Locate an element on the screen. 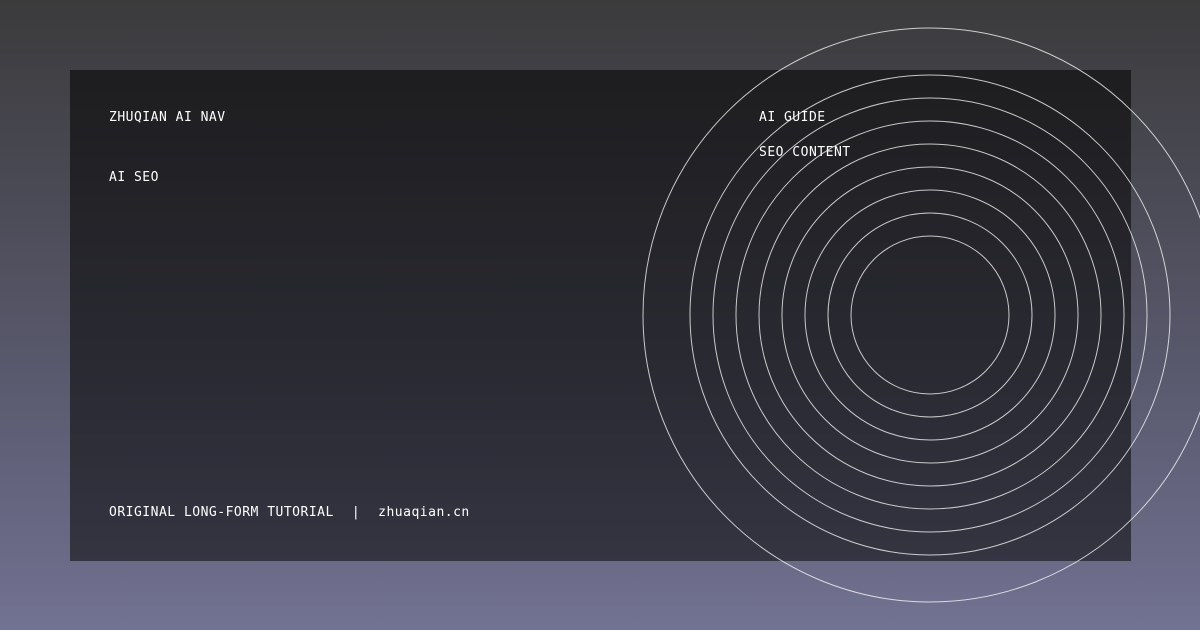  tag-seo-content: SEO CONTENT is located at coordinates (805, 152).